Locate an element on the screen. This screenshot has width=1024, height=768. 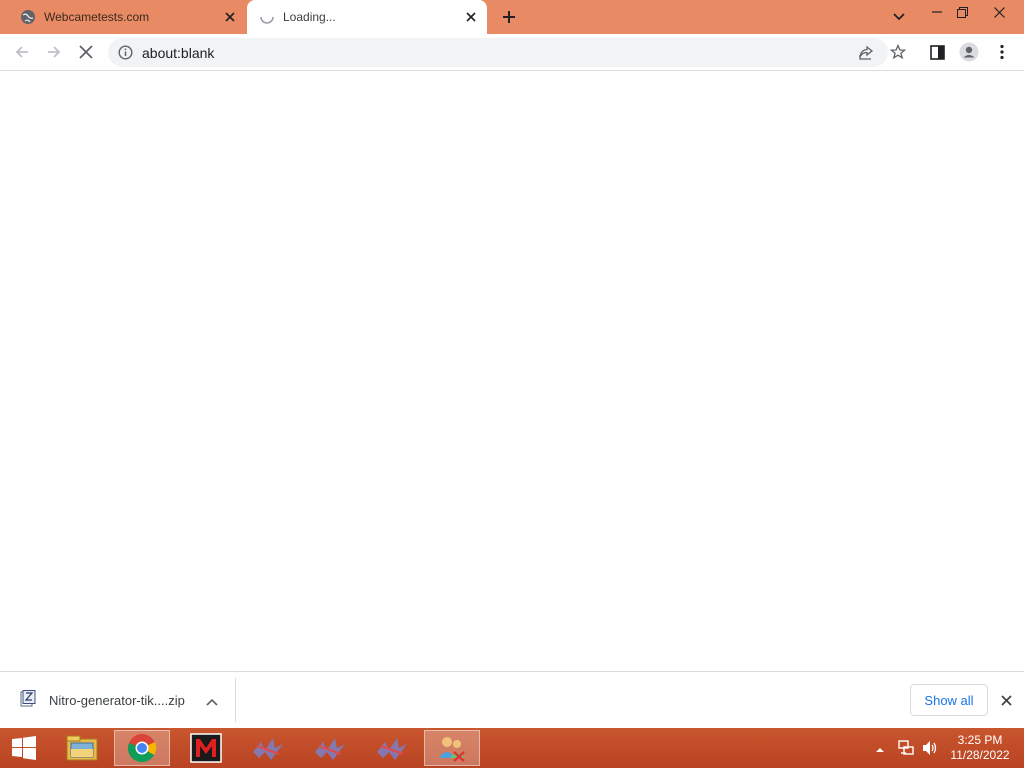
toolbar: about:blank is located at coordinates (512, 52).